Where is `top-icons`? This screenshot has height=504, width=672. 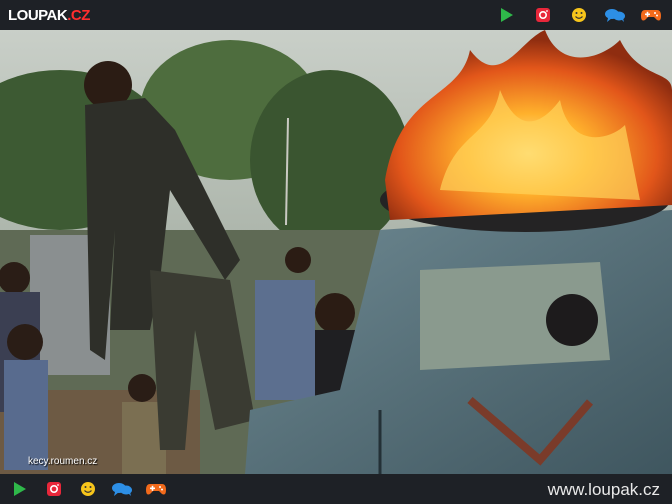
top-icons is located at coordinates (579, 15).